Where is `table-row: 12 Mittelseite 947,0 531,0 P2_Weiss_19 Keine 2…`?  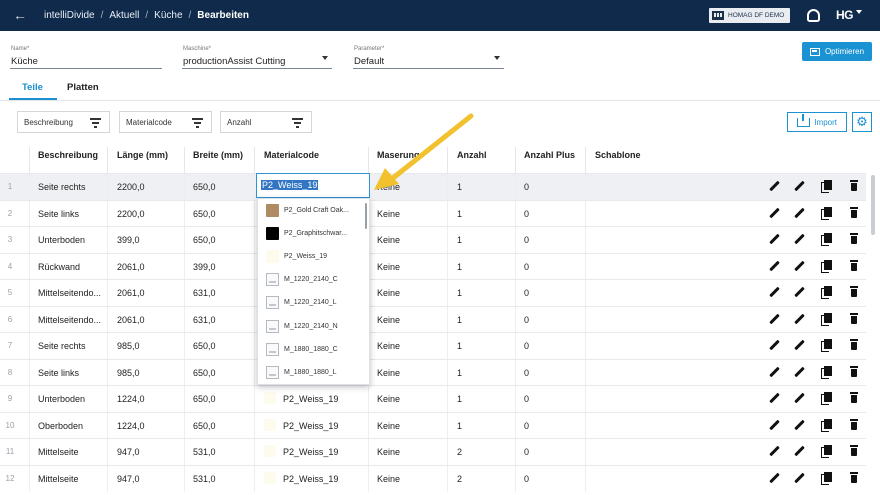 table-row: 12 Mittelseite 947,0 531,0 P2_Weiss_19 Keine 2… is located at coordinates (433, 478).